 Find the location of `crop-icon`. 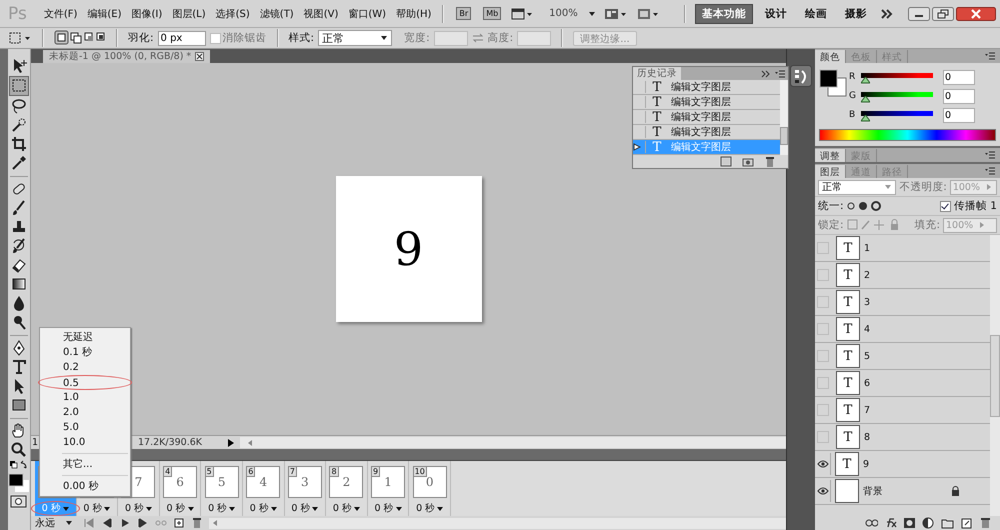

crop-icon is located at coordinates (19, 144).